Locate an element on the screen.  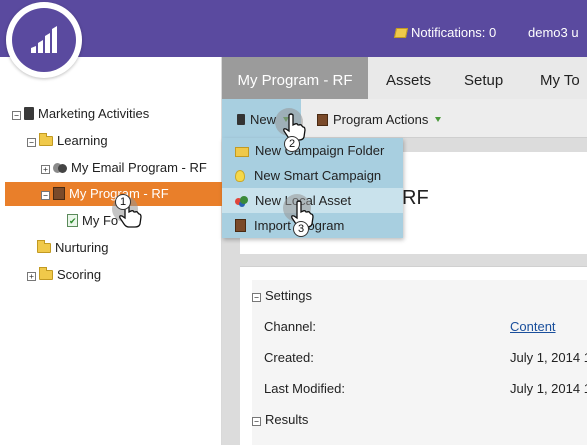
notifications-link: Notifications: 0 is located at coordinates (445, 28).